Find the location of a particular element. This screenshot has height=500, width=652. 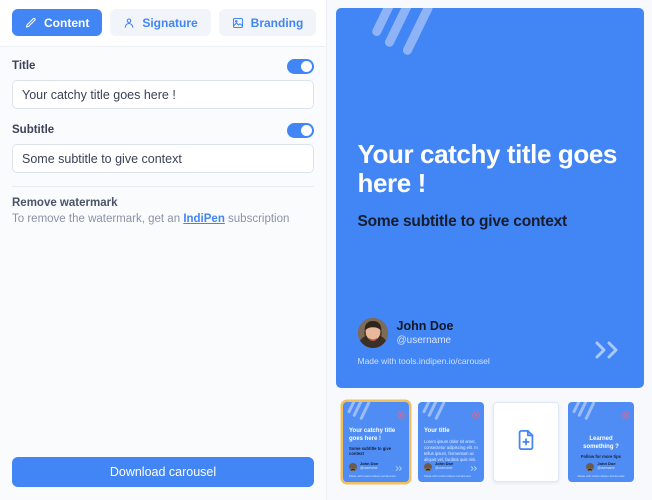

tab-content-label: Content is located at coordinates (67, 22).